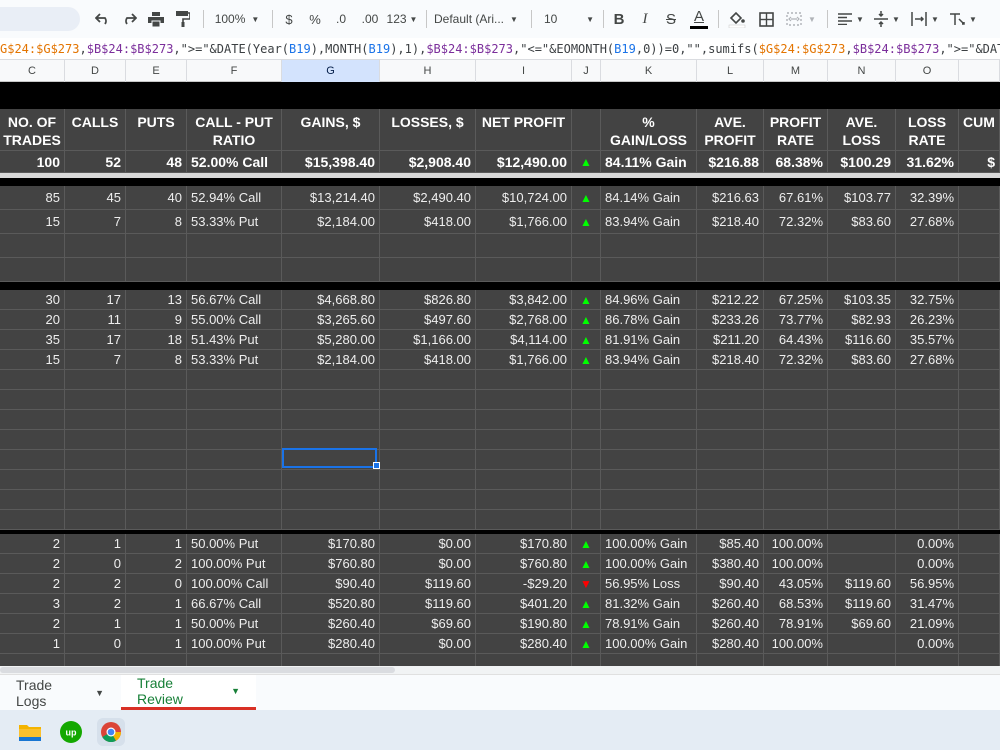 The height and width of the screenshot is (750, 1000). Describe the element at coordinates (428, 71) in the screenshot. I see `column-header-h: H` at that location.